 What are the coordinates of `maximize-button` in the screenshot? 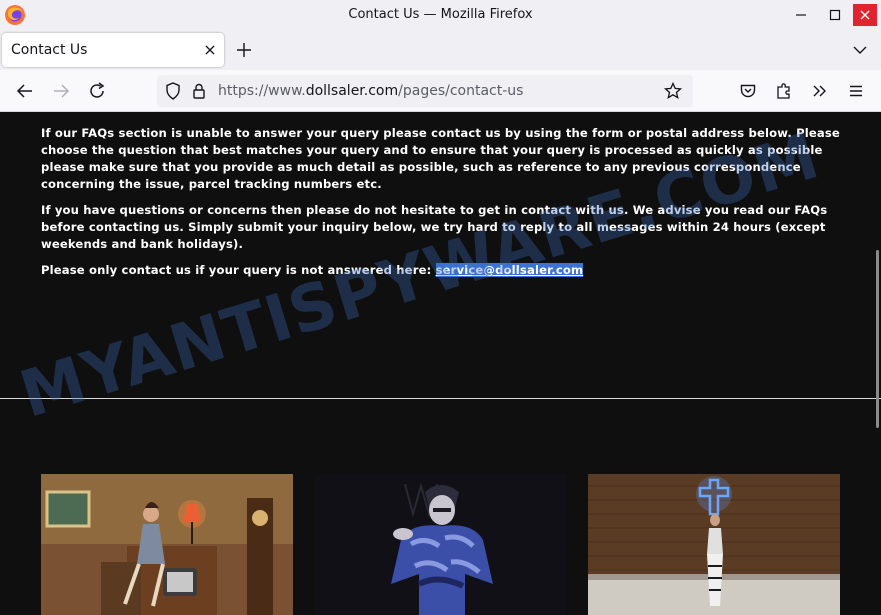 It's located at (835, 15).